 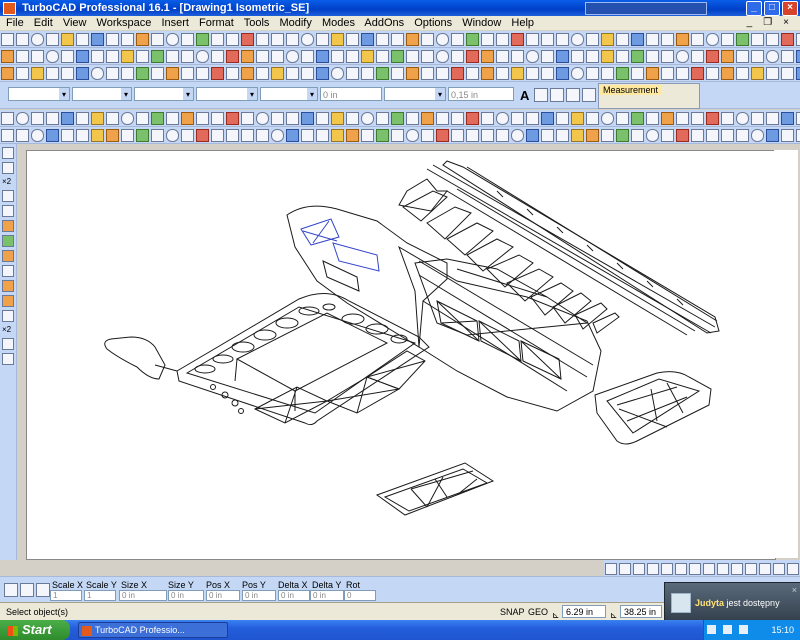 I want to click on grid-icon, so click(x=589, y=95).